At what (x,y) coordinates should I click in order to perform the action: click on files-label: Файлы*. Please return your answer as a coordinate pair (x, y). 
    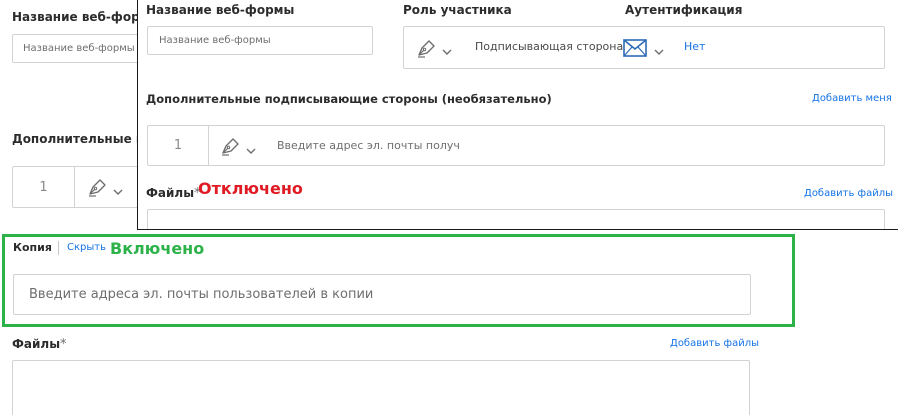
    Looking at the image, I should click on (39, 344).